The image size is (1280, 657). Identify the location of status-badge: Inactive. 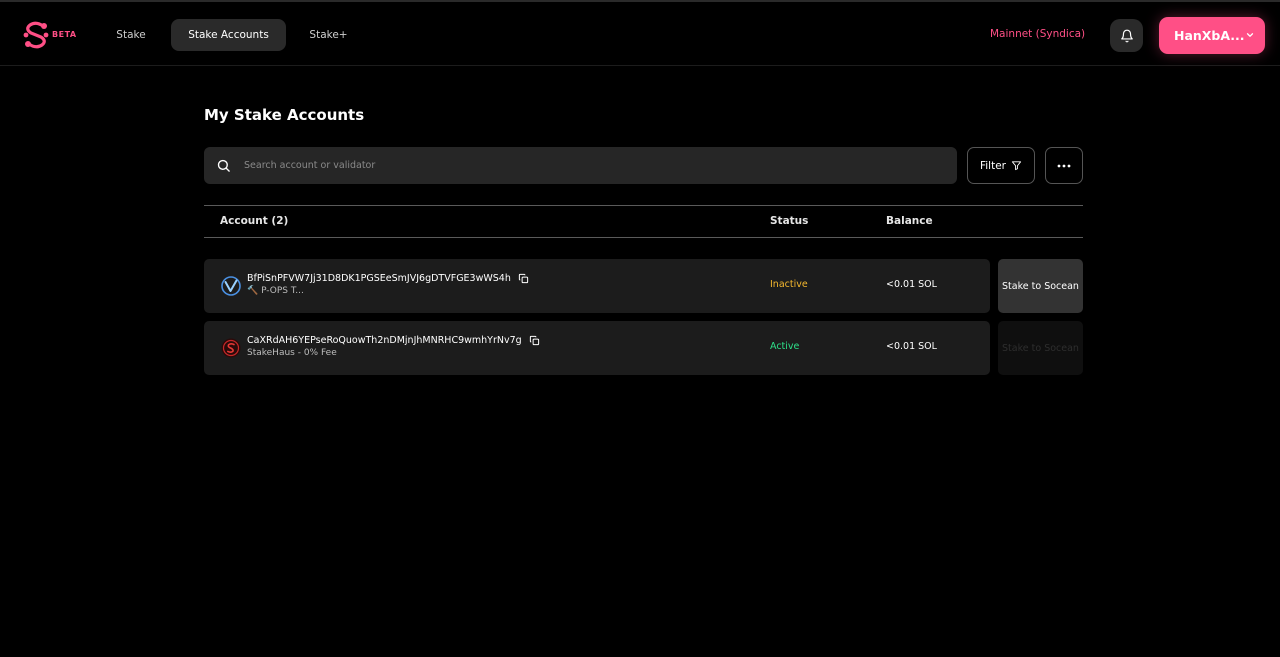
(789, 284).